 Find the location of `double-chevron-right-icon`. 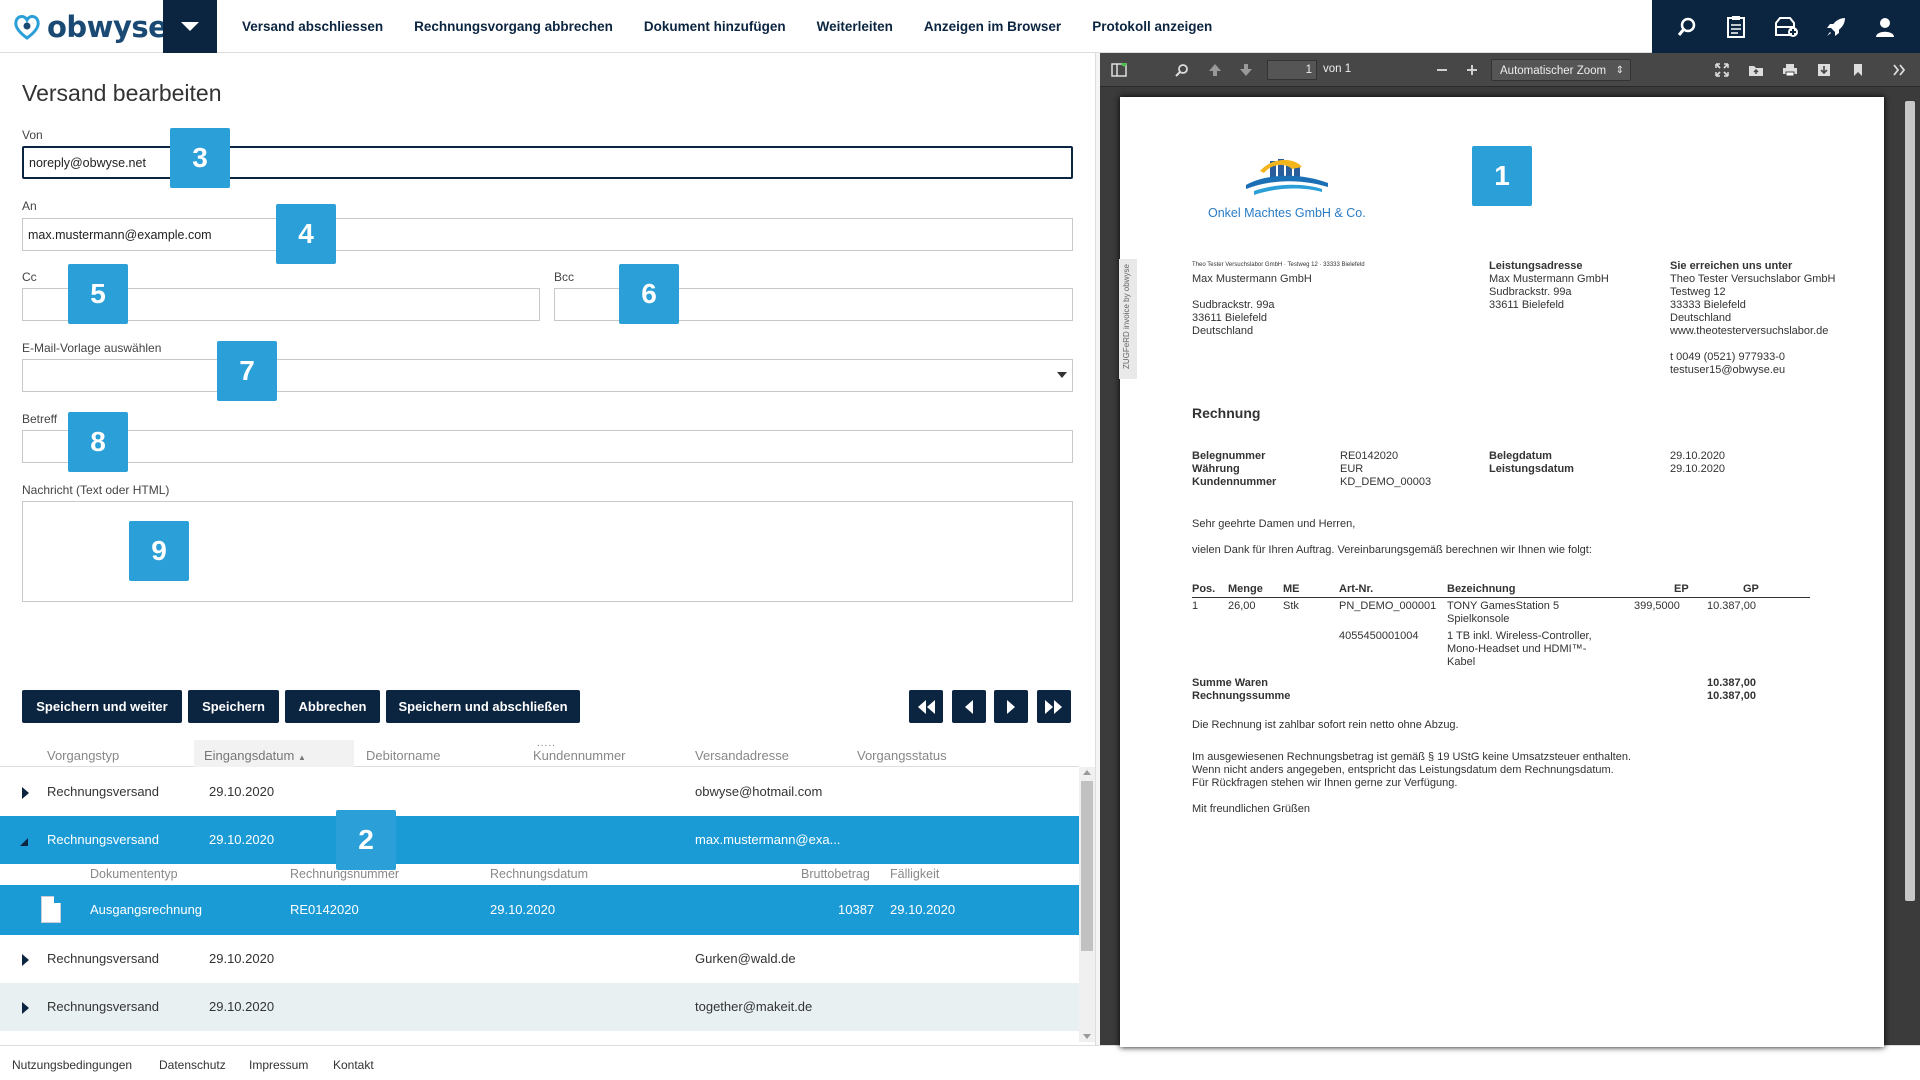

double-chevron-right-icon is located at coordinates (1053, 706).